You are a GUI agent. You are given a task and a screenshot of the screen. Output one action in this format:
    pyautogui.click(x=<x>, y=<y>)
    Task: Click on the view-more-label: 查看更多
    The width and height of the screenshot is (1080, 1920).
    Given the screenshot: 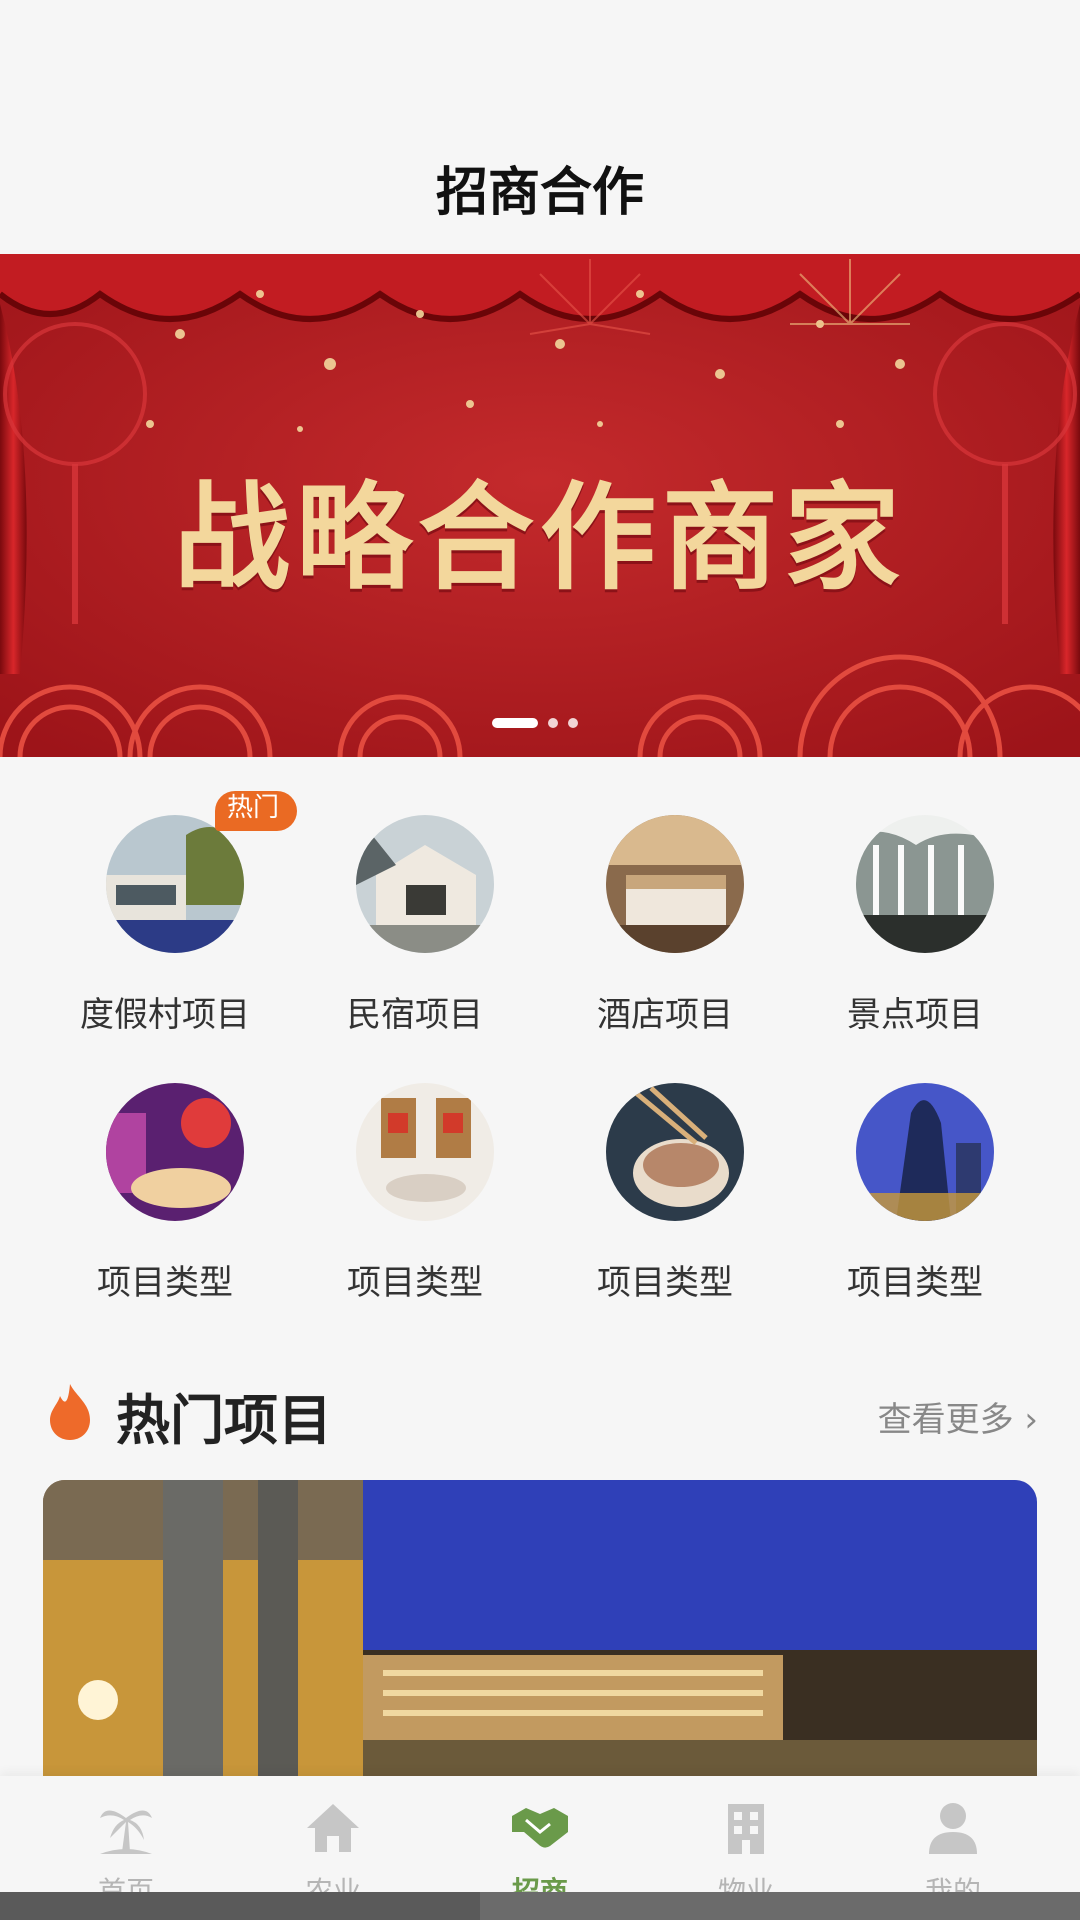 What is the action you would take?
    pyautogui.click(x=945, y=1420)
    